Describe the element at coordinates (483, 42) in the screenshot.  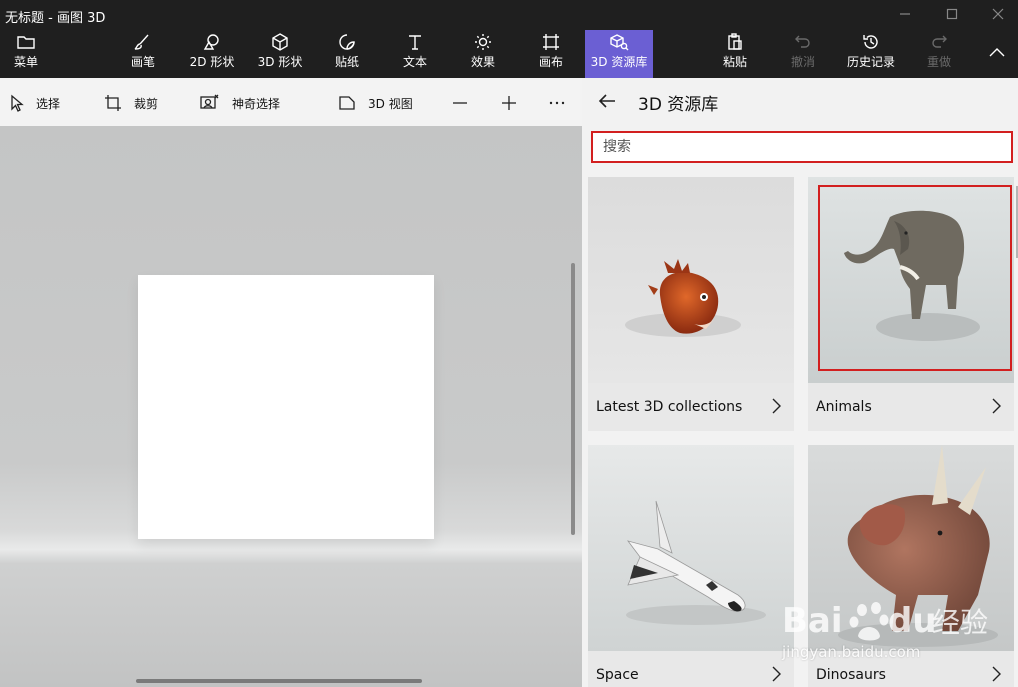
I see `sun-icon` at that location.